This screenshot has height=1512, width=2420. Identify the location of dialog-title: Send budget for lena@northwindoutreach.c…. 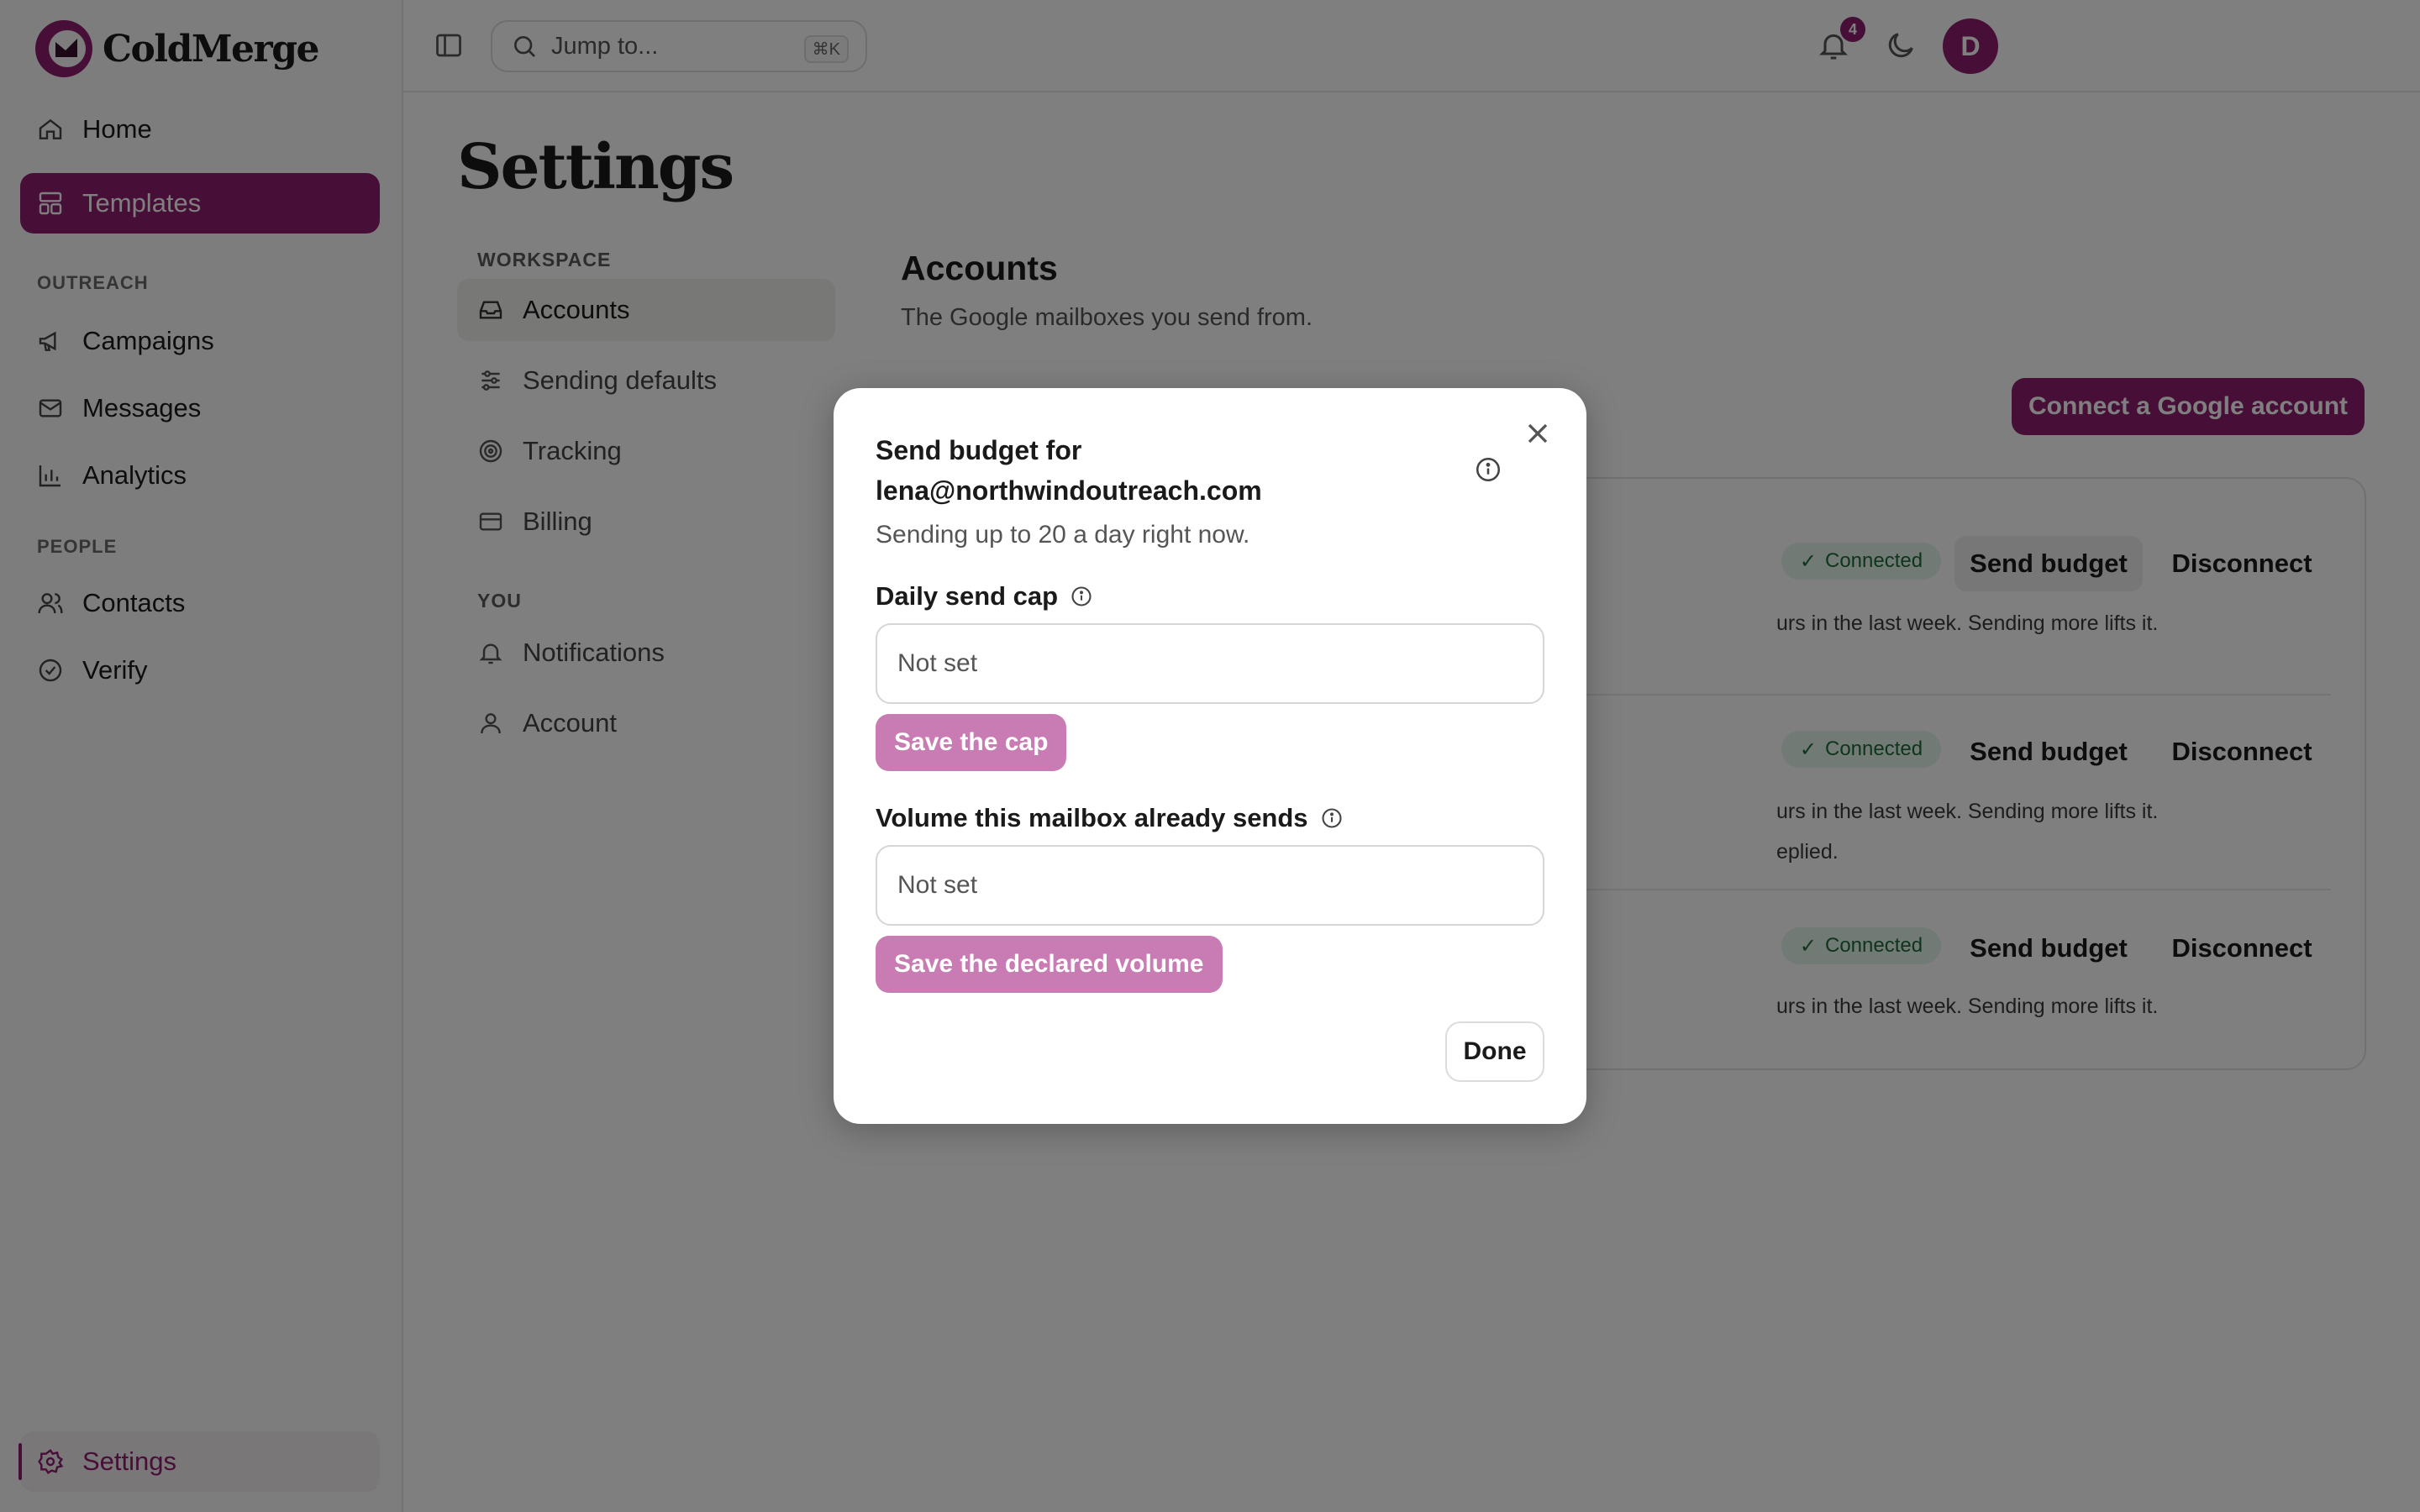
(1170, 470).